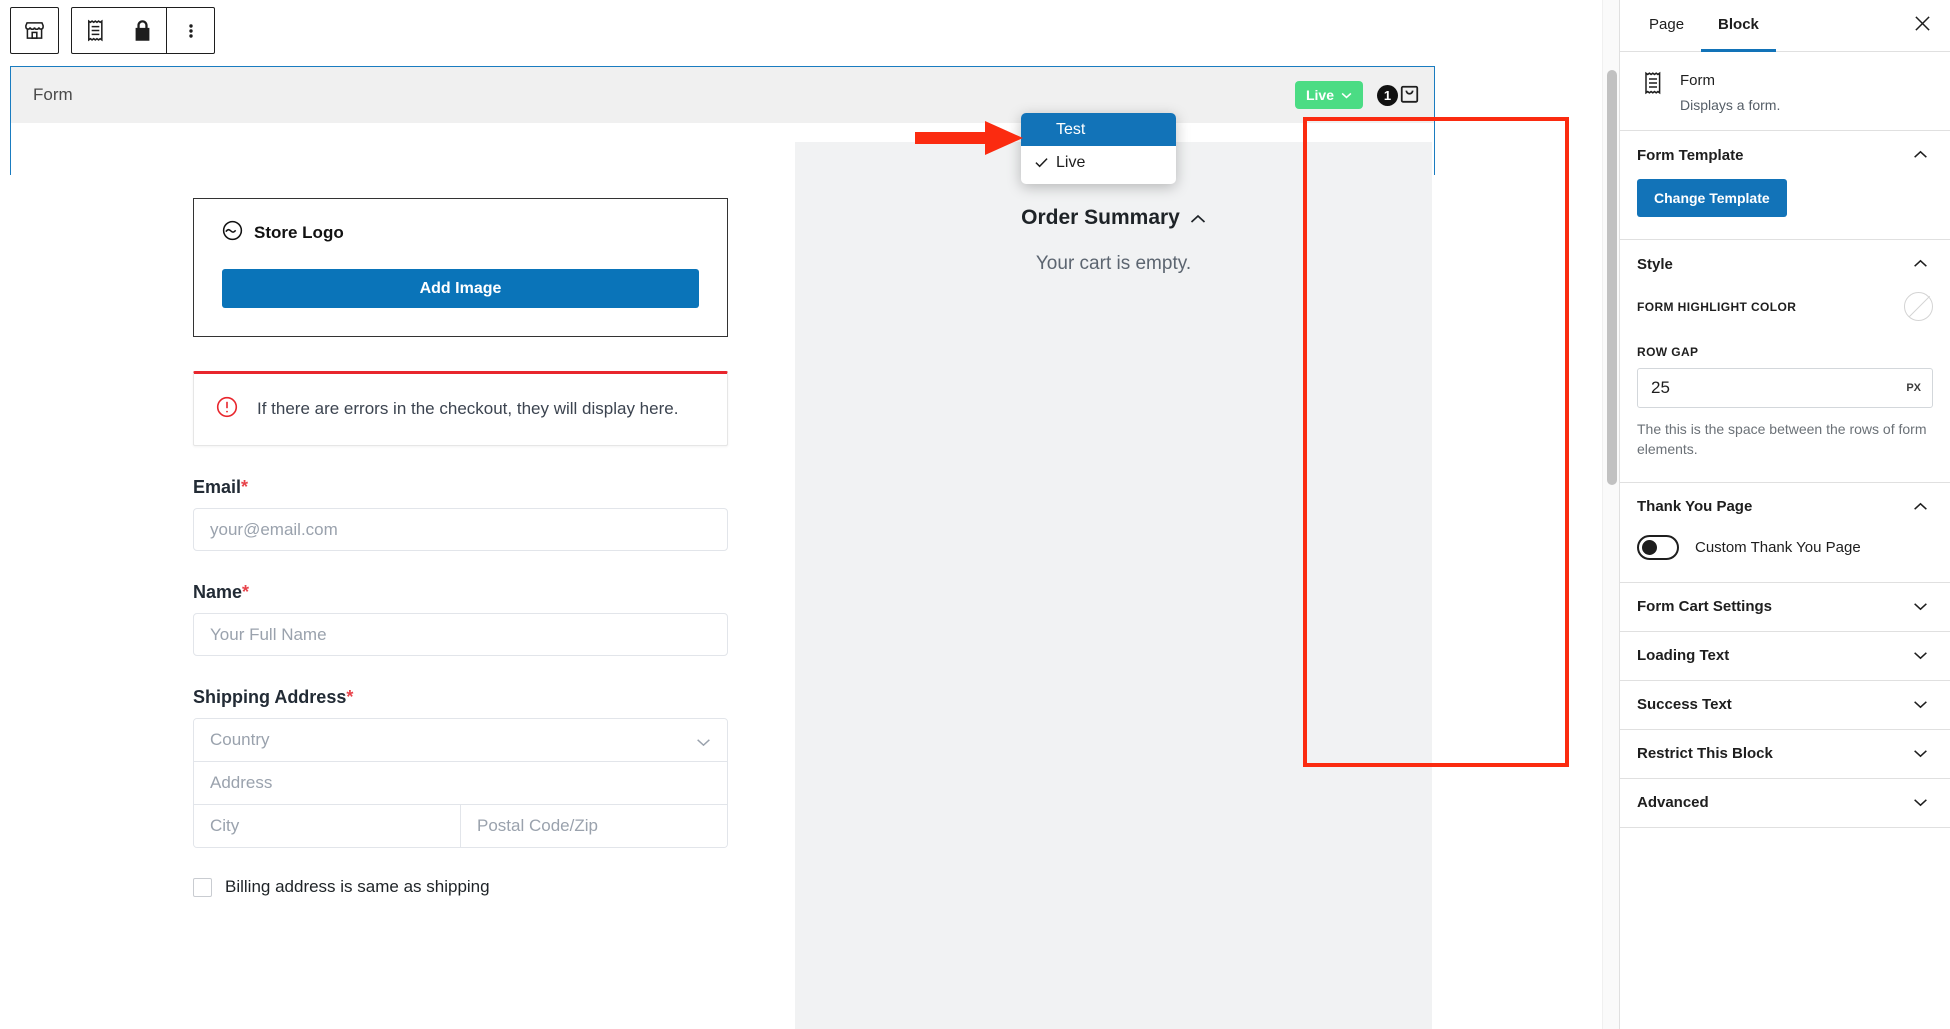 Image resolution: width=1950 pixels, height=1029 pixels. What do you see at coordinates (1612, 277) in the screenshot?
I see `scrollbar-thumb` at bounding box center [1612, 277].